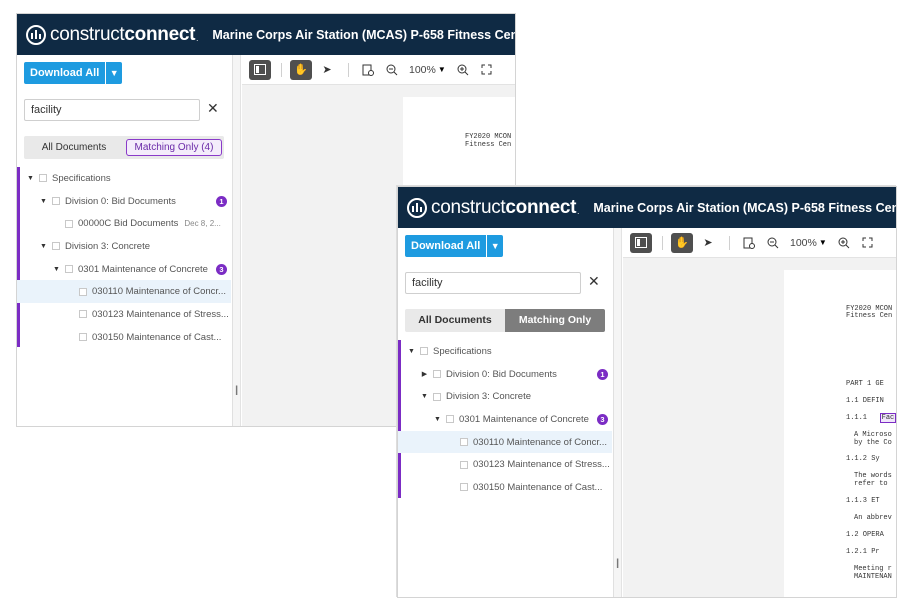 The image size is (906, 612). What do you see at coordinates (424, 374) in the screenshot?
I see `collapsed-caret-icon: ▶` at bounding box center [424, 374].